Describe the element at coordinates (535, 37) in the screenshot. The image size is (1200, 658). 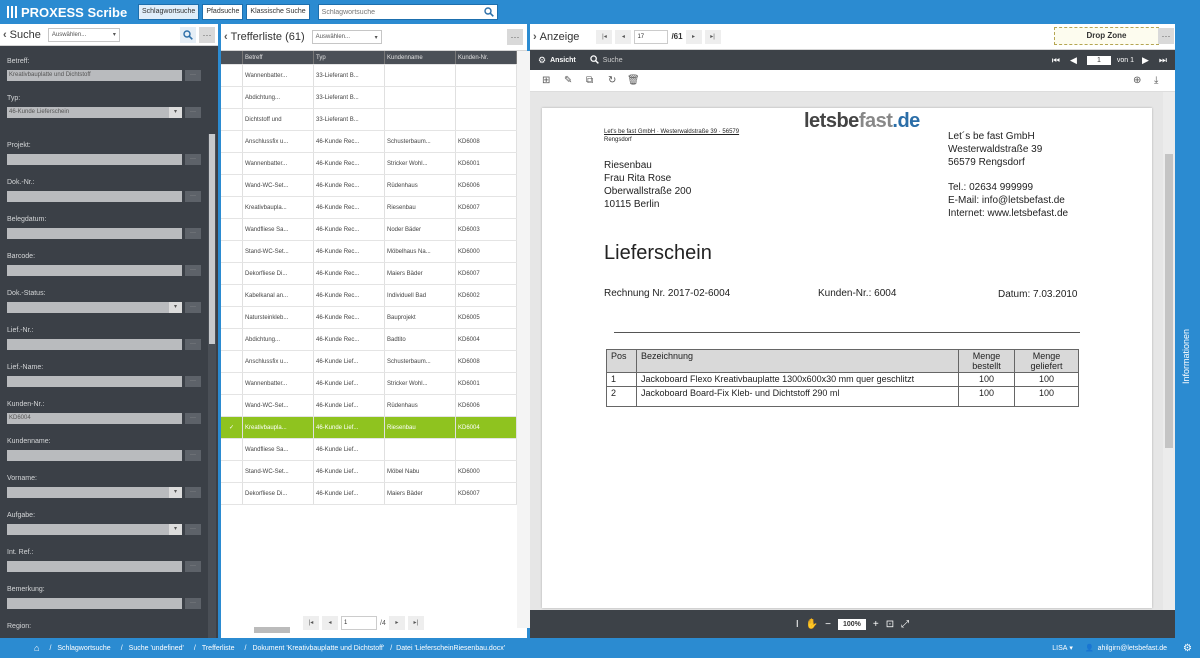
I see `expand-viewer-icon: ›` at that location.